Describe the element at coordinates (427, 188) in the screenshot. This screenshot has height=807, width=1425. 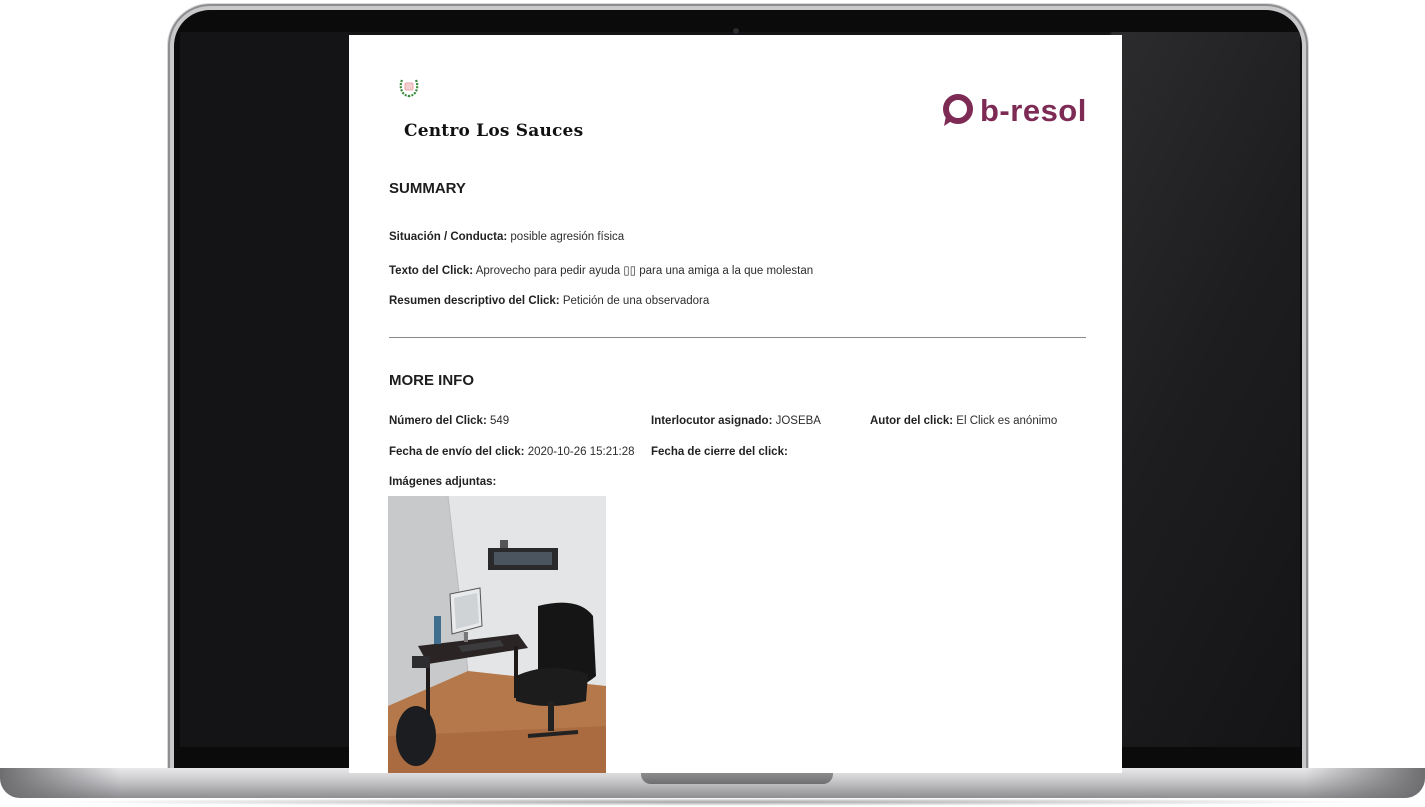
I see `summary-heading: SUMMARY` at that location.